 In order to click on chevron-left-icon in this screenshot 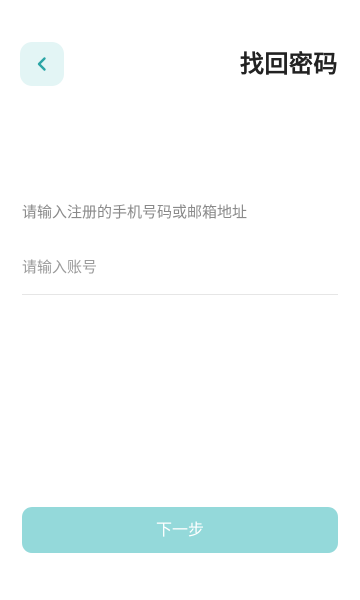, I will do `click(42, 64)`.